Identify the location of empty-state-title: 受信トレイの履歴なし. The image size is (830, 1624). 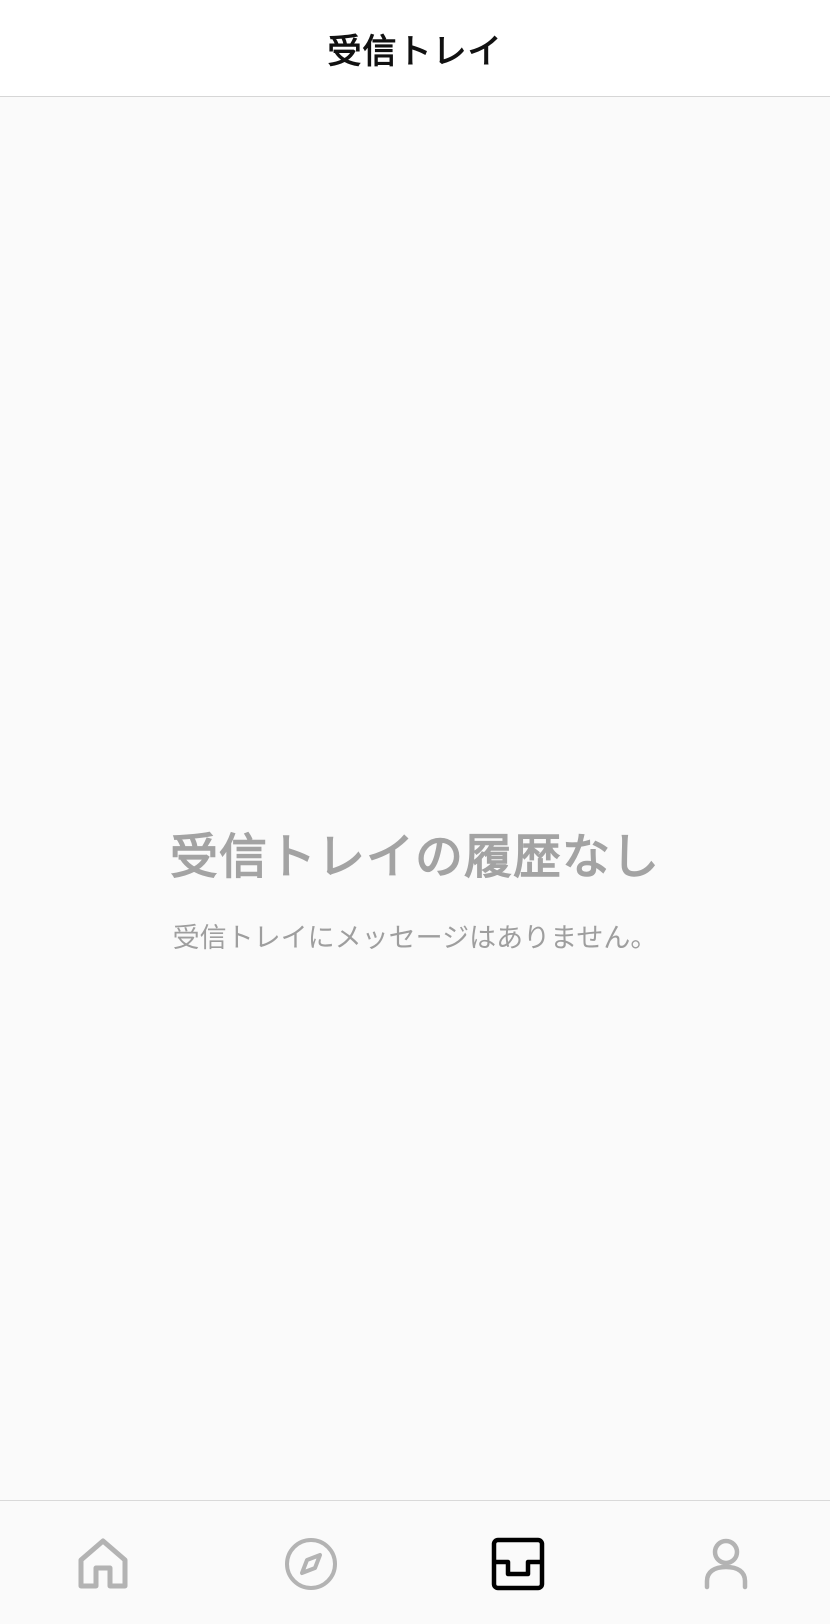
(414, 857).